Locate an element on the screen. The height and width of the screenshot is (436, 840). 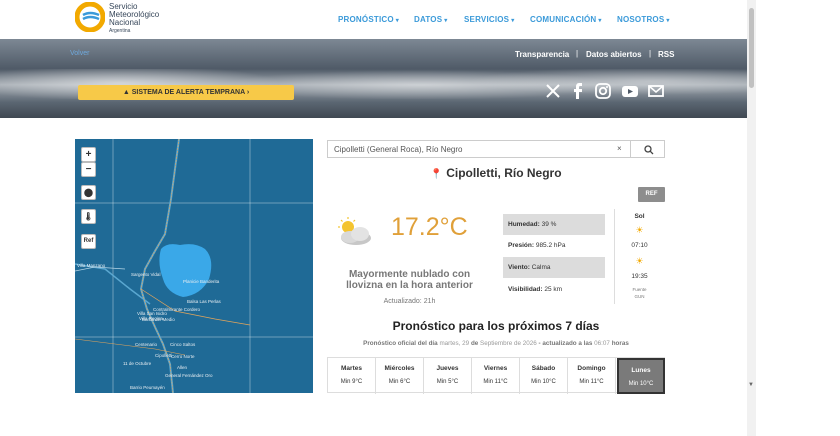
day-min-temp: Min 5°C is located at coordinates (447, 382).